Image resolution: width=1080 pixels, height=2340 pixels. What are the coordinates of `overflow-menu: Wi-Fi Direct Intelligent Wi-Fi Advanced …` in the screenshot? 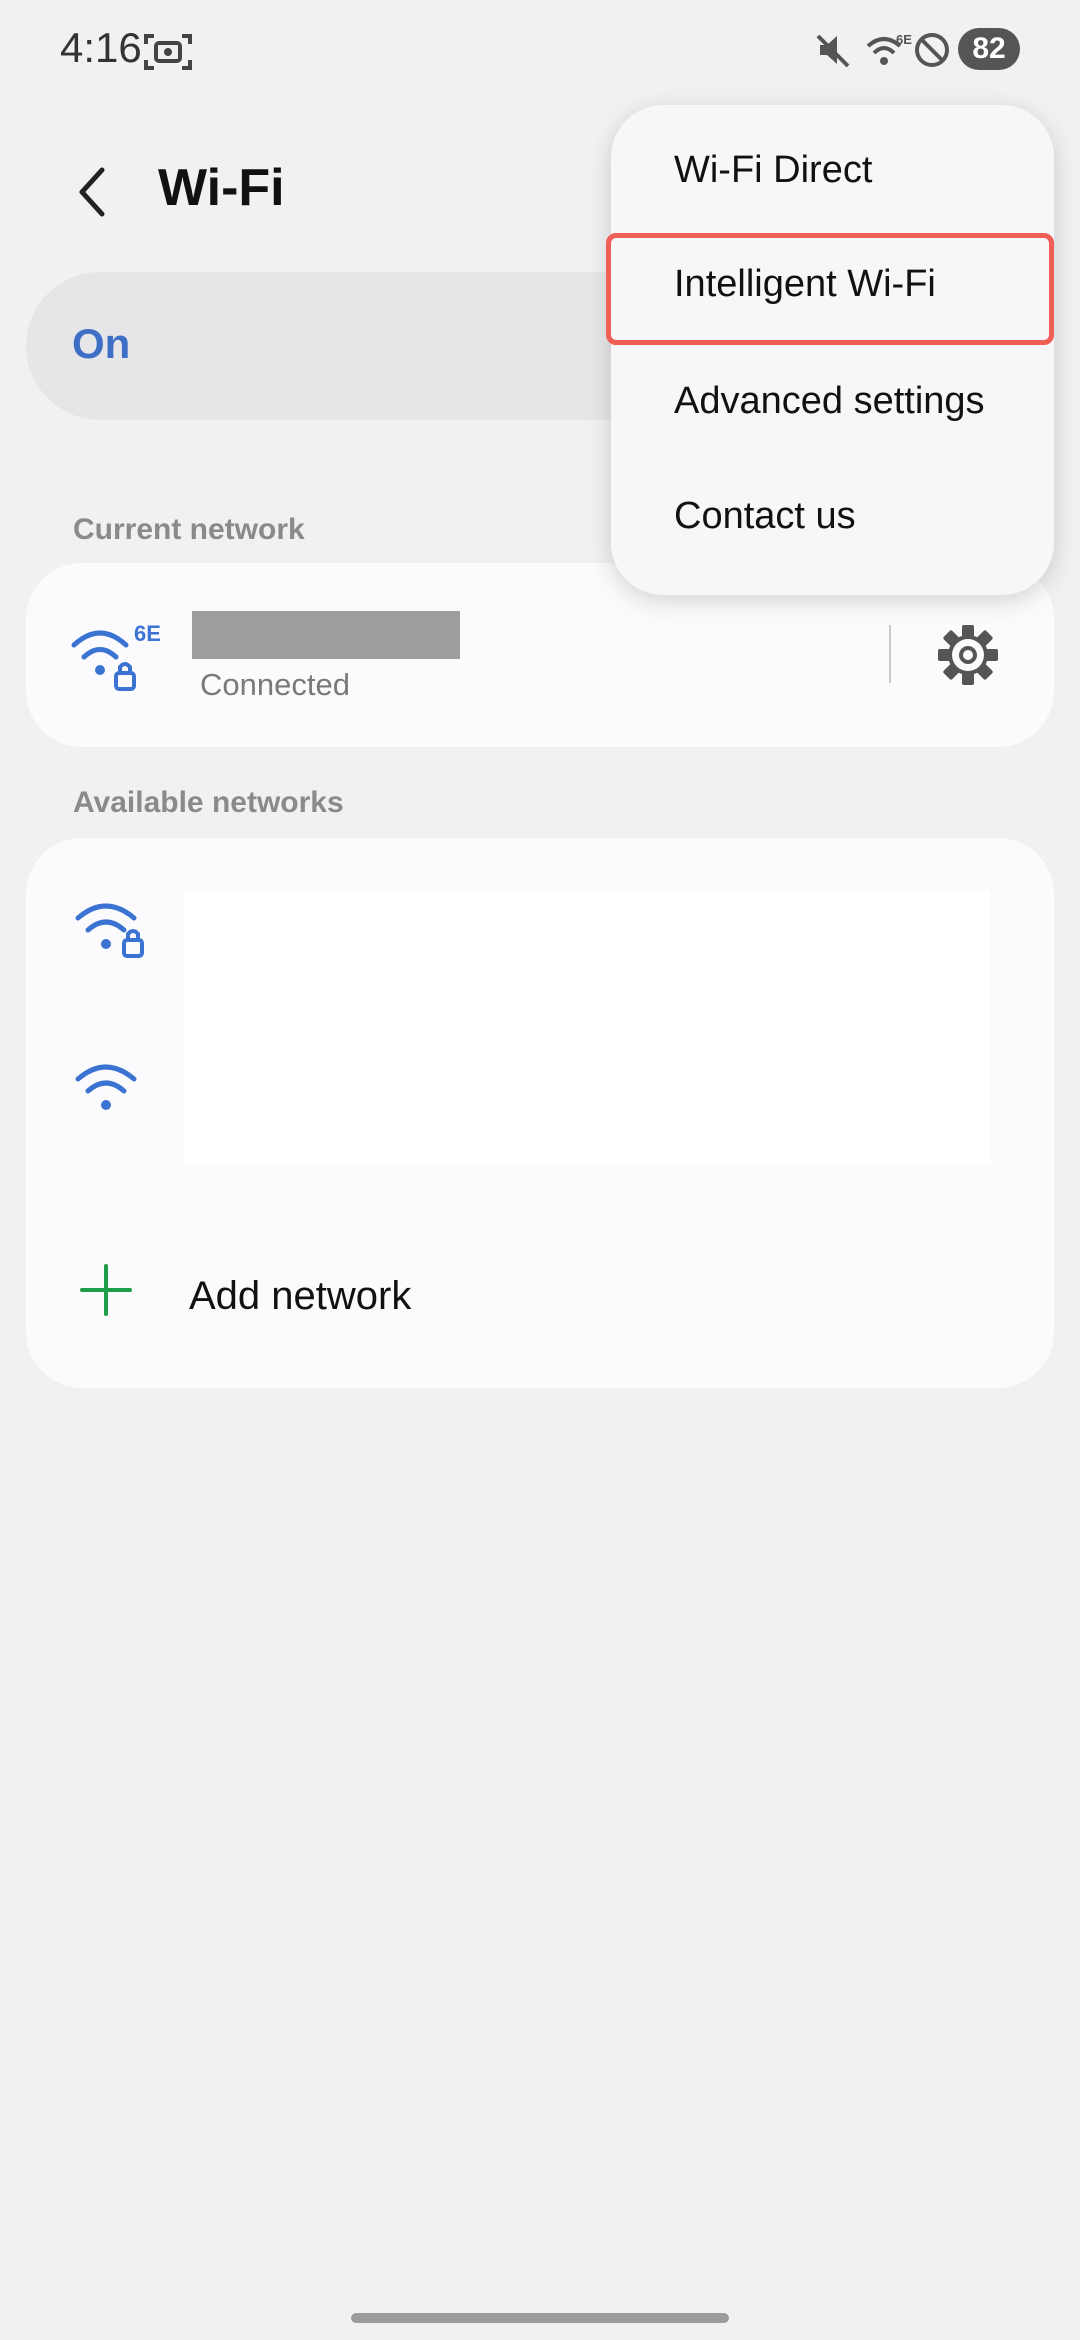 It's located at (832, 350).